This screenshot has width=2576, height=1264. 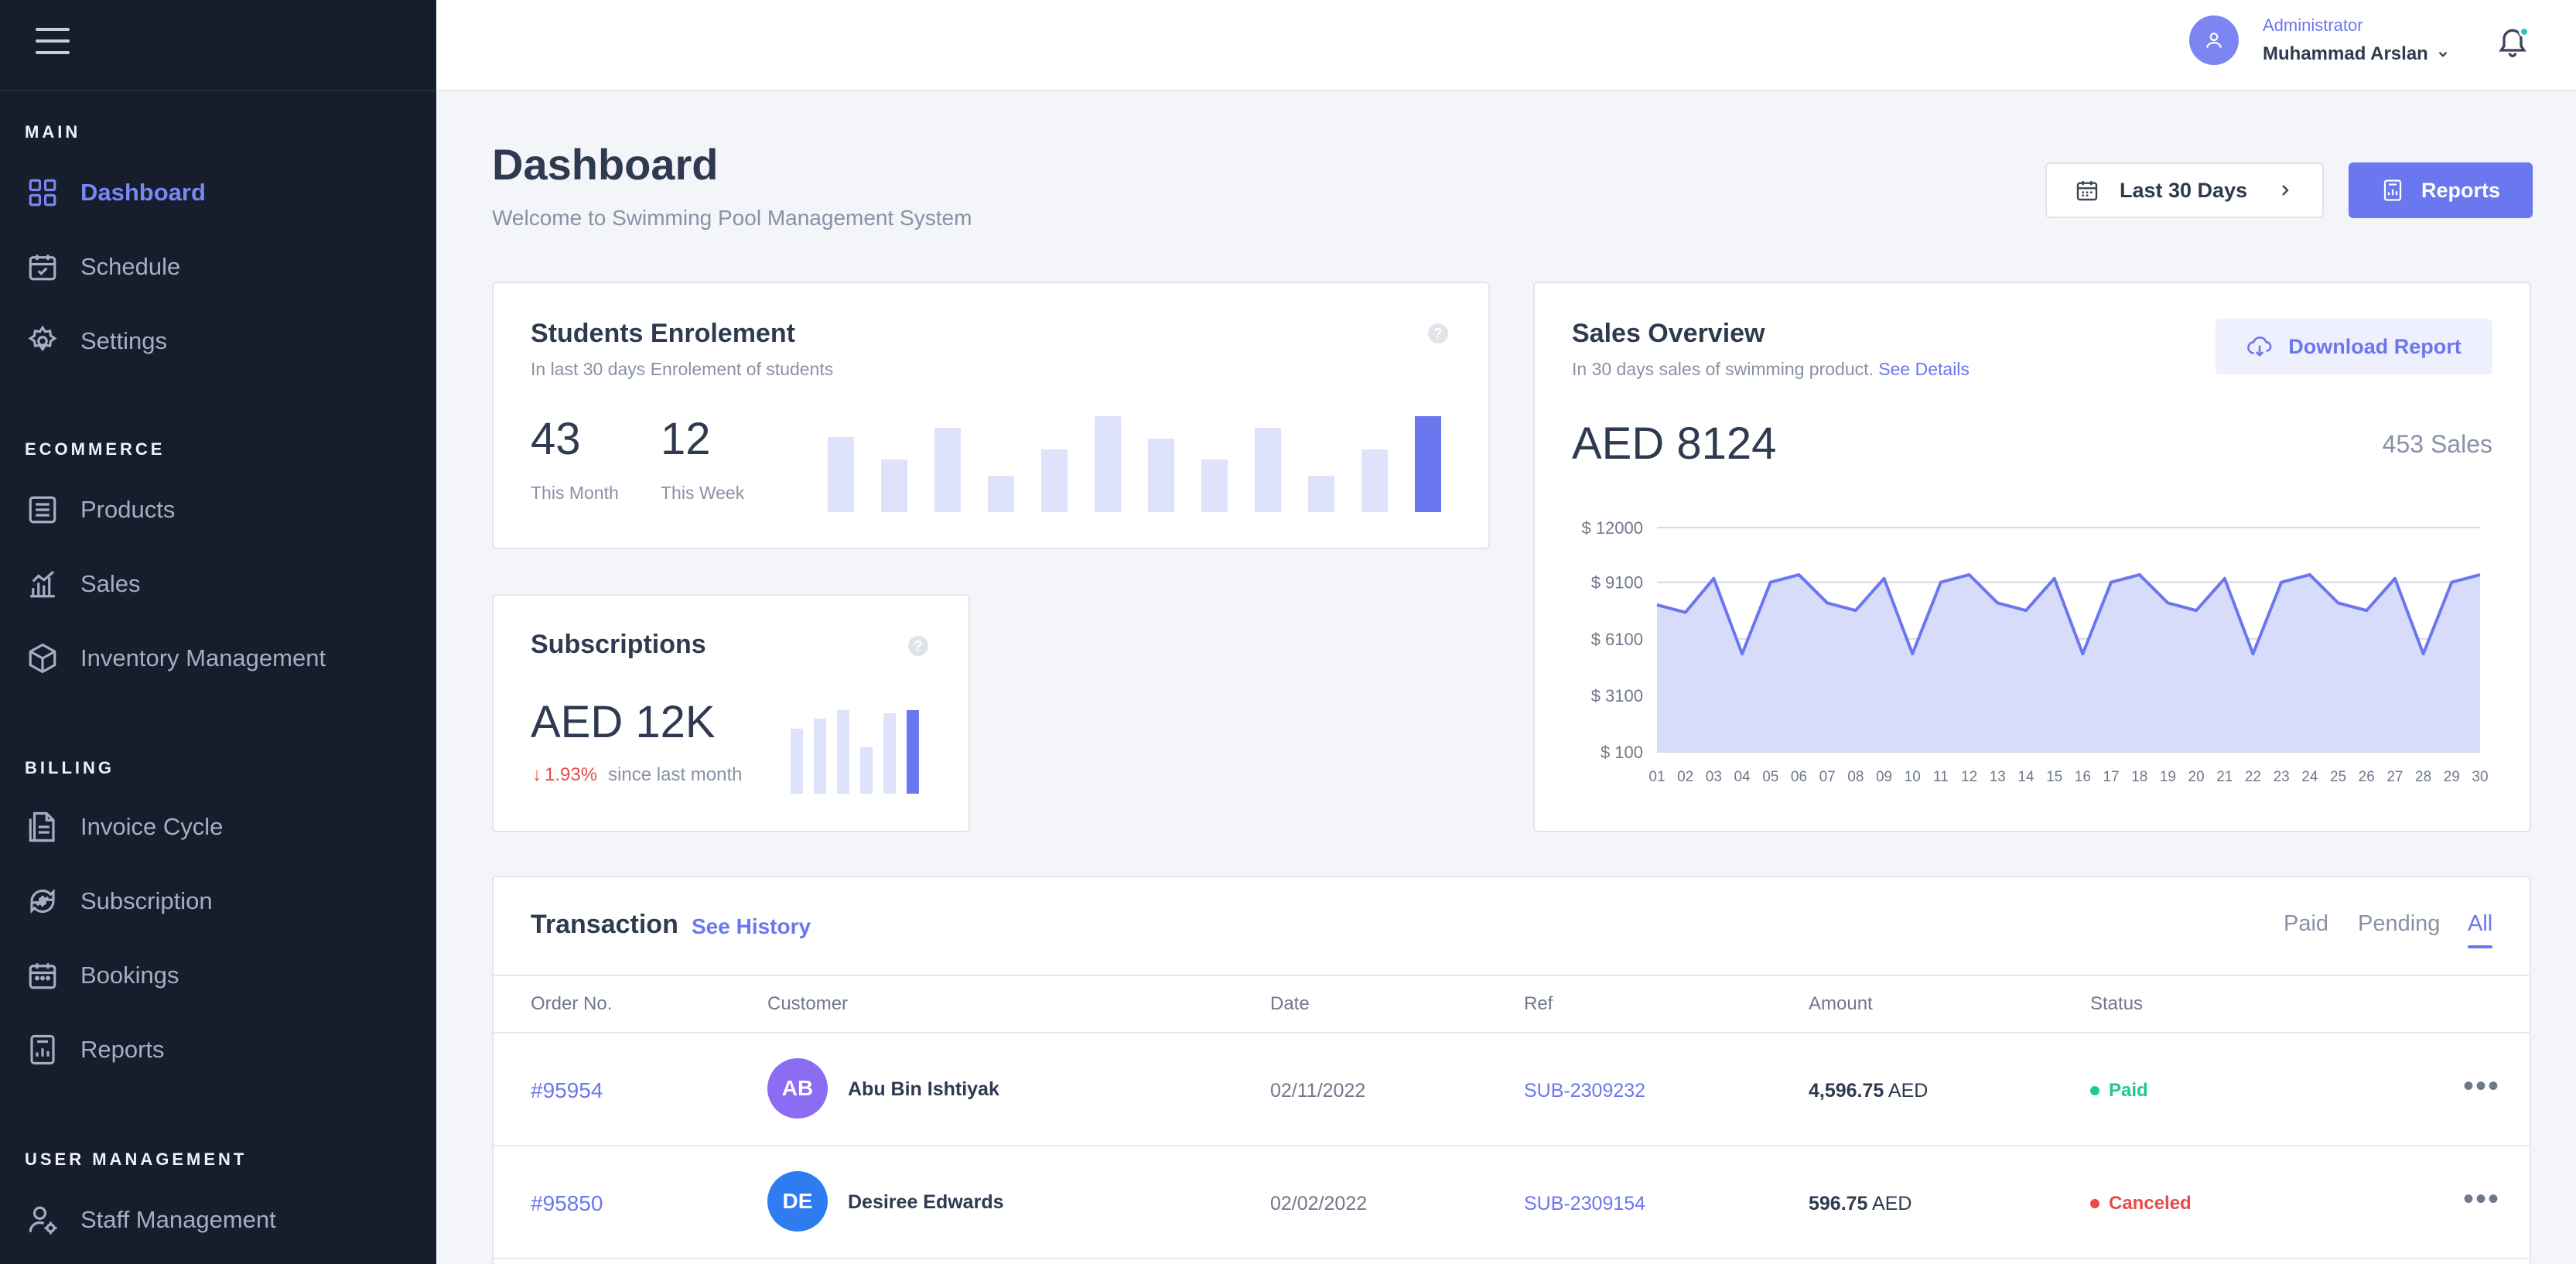 What do you see at coordinates (623, 722) in the screenshot?
I see `subscriptions-value: AED 12K` at bounding box center [623, 722].